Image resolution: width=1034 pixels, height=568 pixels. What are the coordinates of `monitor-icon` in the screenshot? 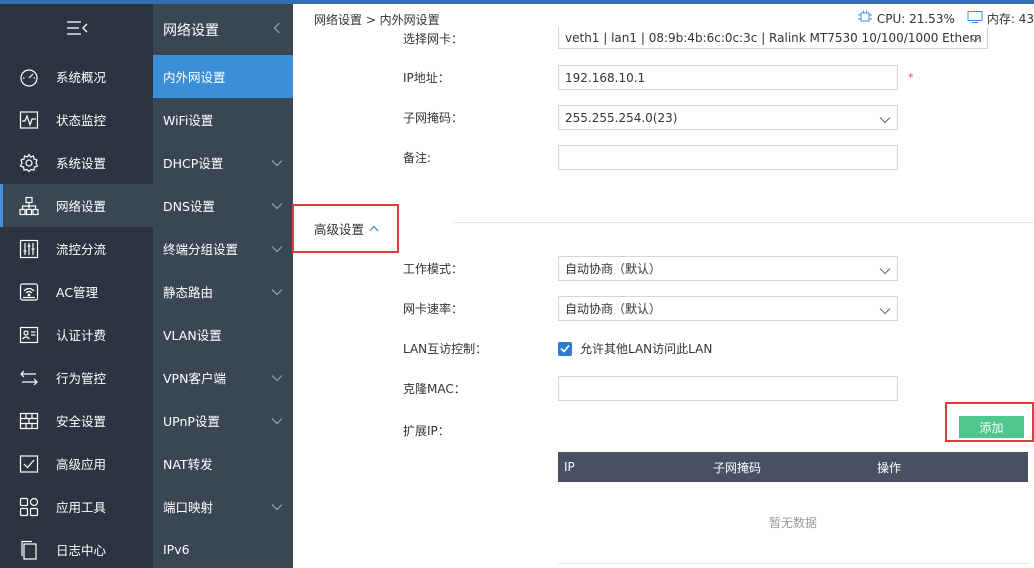 It's located at (975, 18).